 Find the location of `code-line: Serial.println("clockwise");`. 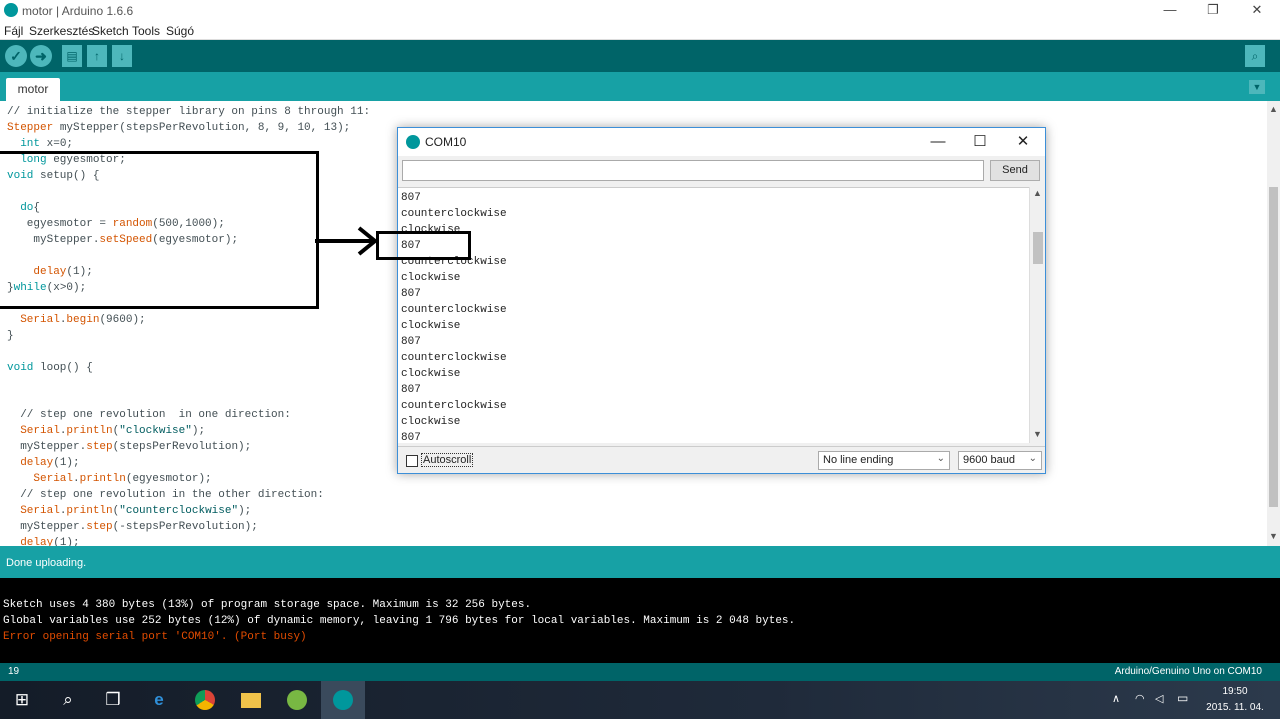

code-line: Serial.println("clockwise"); is located at coordinates (113, 431).